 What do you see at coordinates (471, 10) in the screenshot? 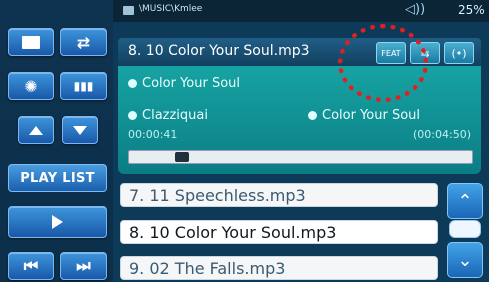
I see `battery-level: 25%` at bounding box center [471, 10].